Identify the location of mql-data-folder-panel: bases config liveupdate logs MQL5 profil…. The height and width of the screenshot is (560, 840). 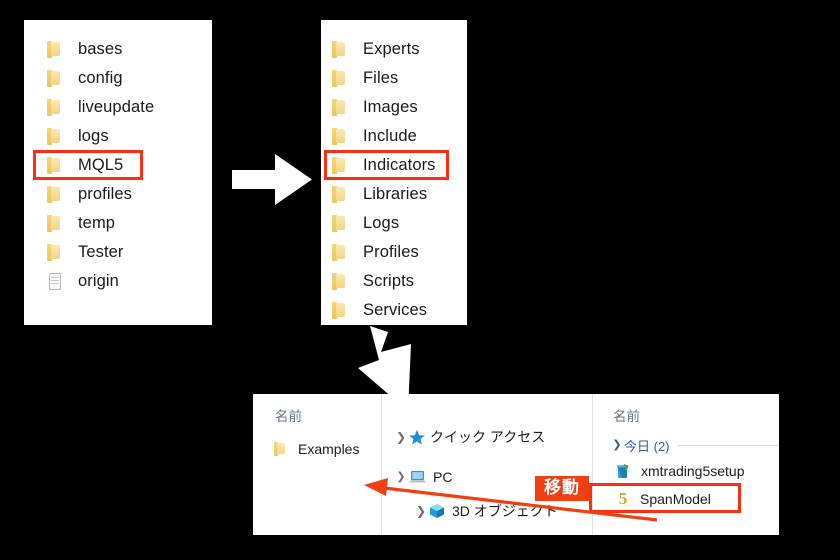
(118, 172).